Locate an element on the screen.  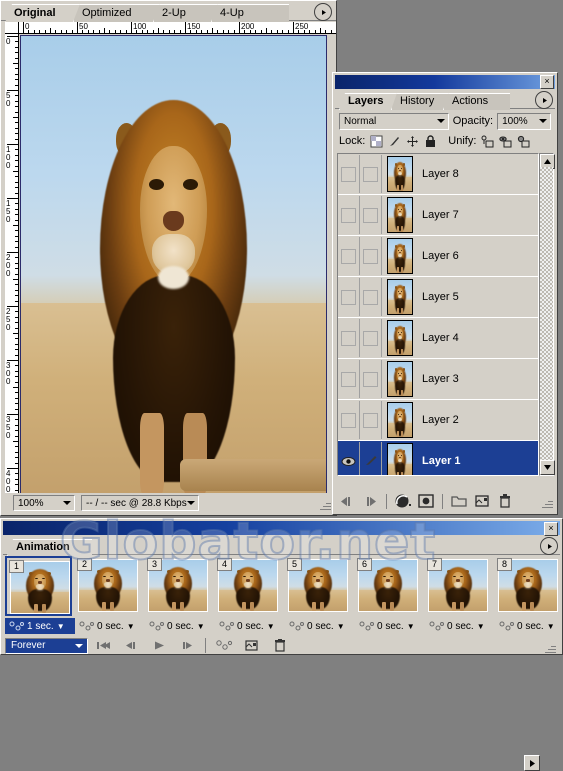
tween-icon is located at coordinates (224, 646).